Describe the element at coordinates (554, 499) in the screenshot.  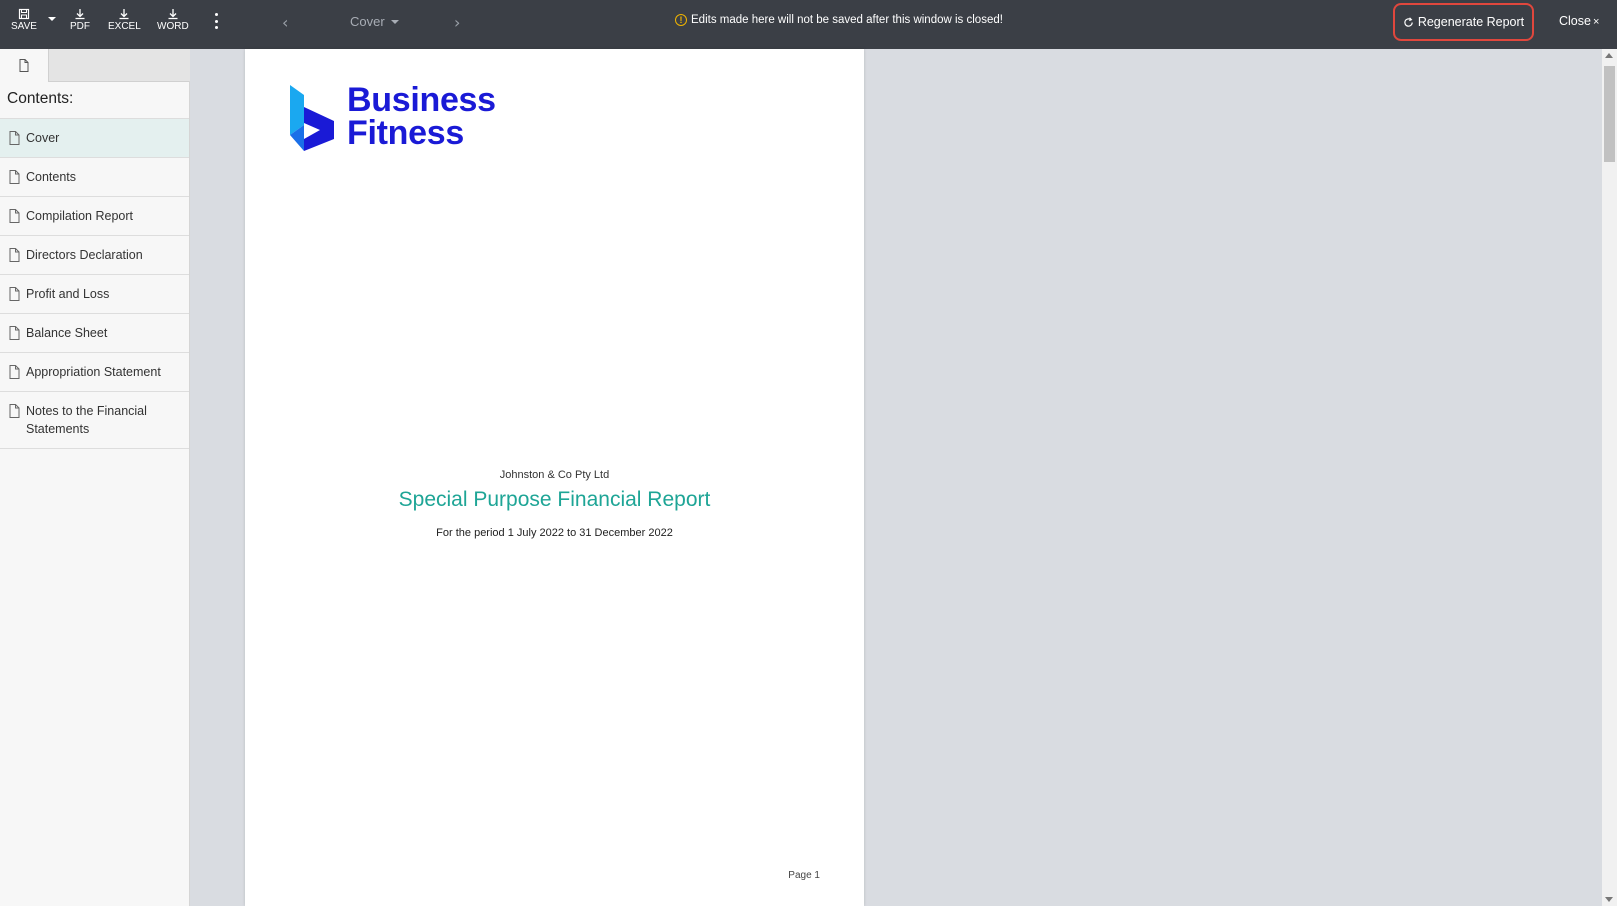
I see `report-title: Special Purpose Financial Report` at that location.